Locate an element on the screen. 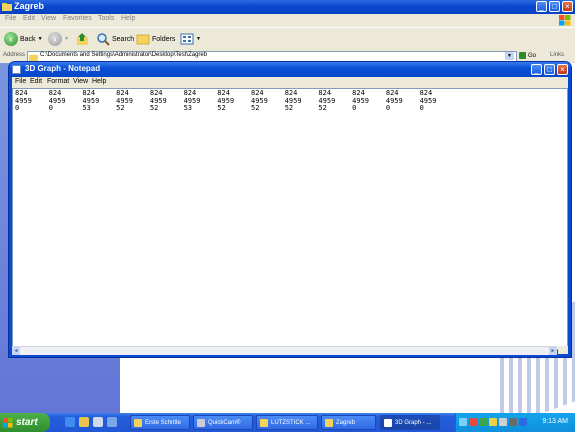 Image resolution: width=575 pixels, height=432 pixels. media-quicklaunch-icon is located at coordinates (112, 422).